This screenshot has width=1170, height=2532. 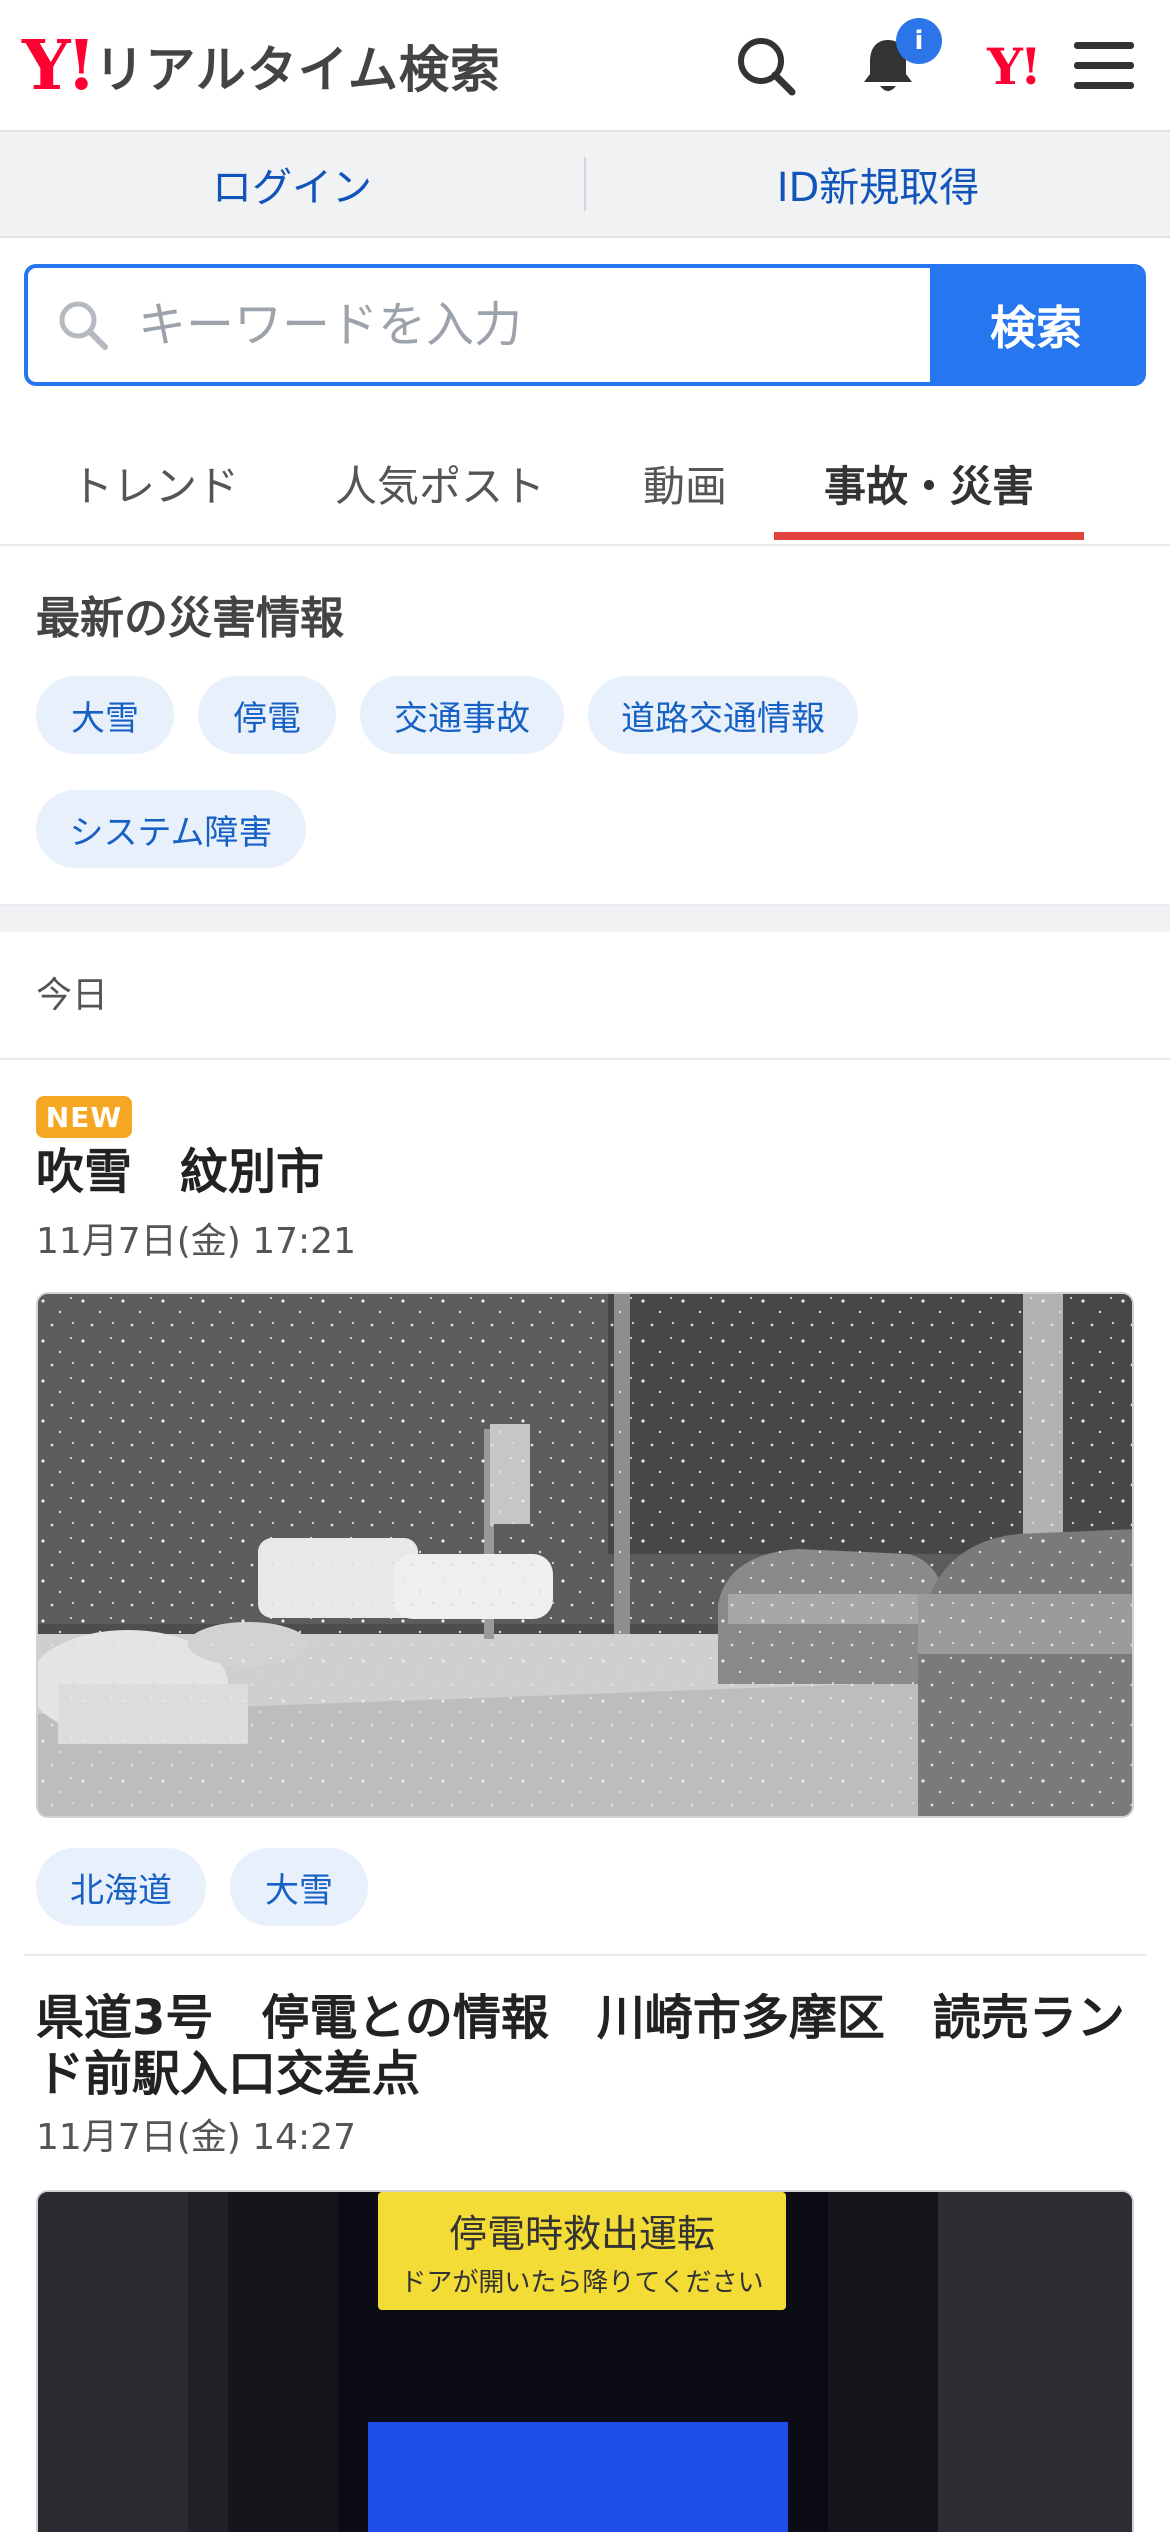 I want to click on chip-traffic-accident: 交通事故, so click(x=462, y=715).